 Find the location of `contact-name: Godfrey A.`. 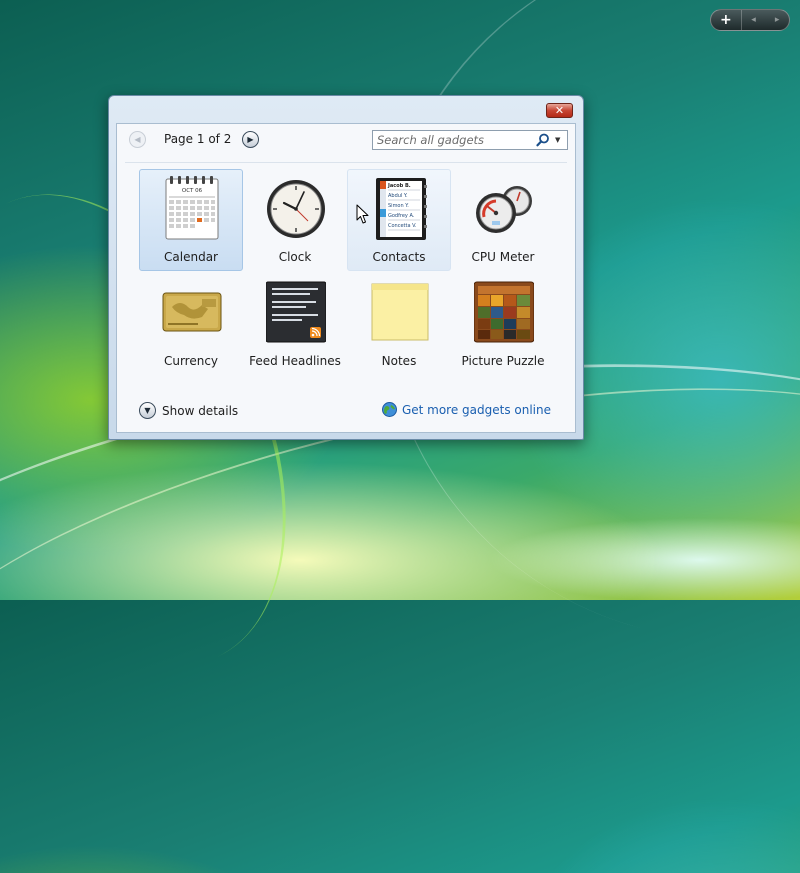

contact-name: Godfrey A. is located at coordinates (401, 216).